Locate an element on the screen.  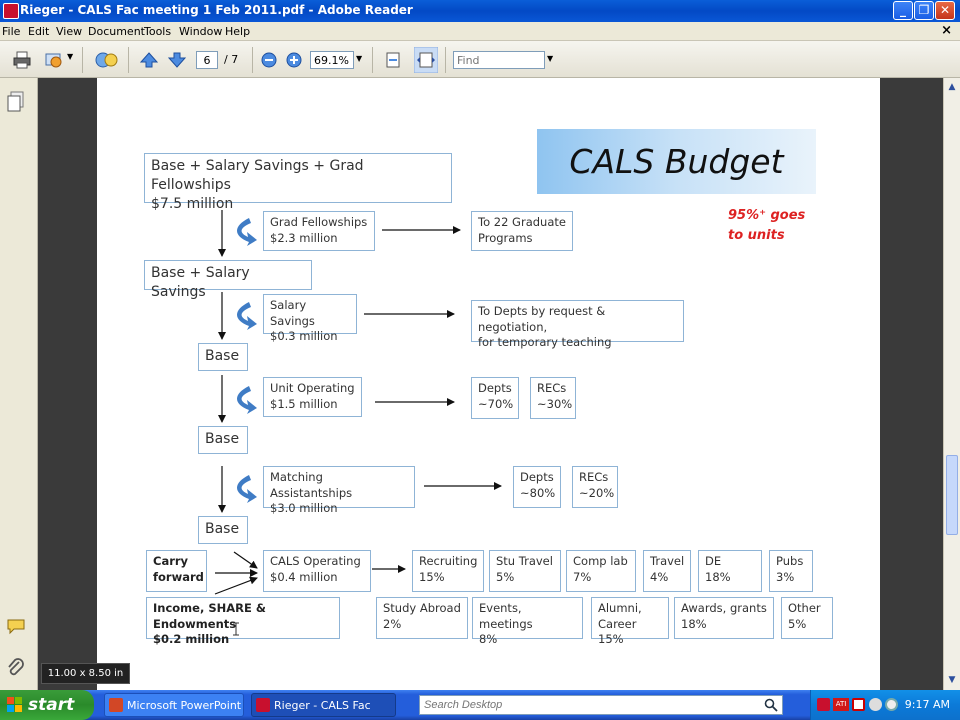
units-note-line2: to units is located at coordinates (756, 236).